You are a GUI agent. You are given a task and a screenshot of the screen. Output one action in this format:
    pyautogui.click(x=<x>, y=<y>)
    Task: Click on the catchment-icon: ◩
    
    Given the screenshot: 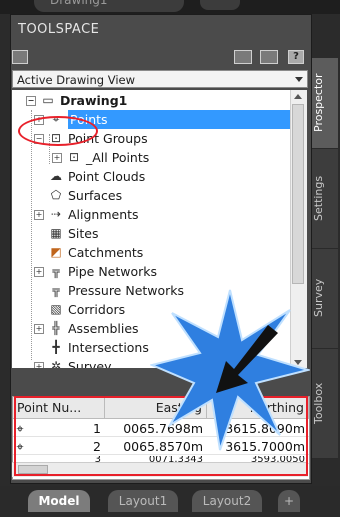 What is the action you would take?
    pyautogui.click(x=56, y=252)
    